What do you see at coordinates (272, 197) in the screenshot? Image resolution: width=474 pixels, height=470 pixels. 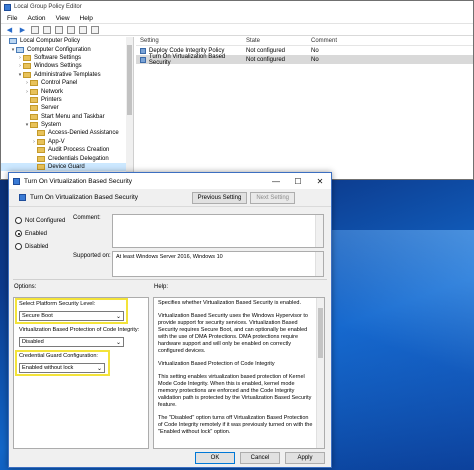 I see `next-setting-button: Next Setting` at bounding box center [272, 197].